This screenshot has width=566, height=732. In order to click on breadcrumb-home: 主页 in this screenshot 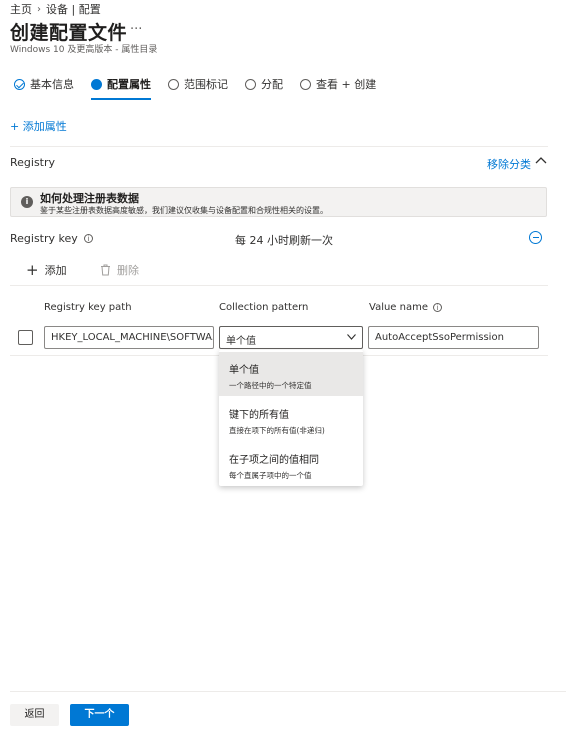, I will do `click(21, 9)`.